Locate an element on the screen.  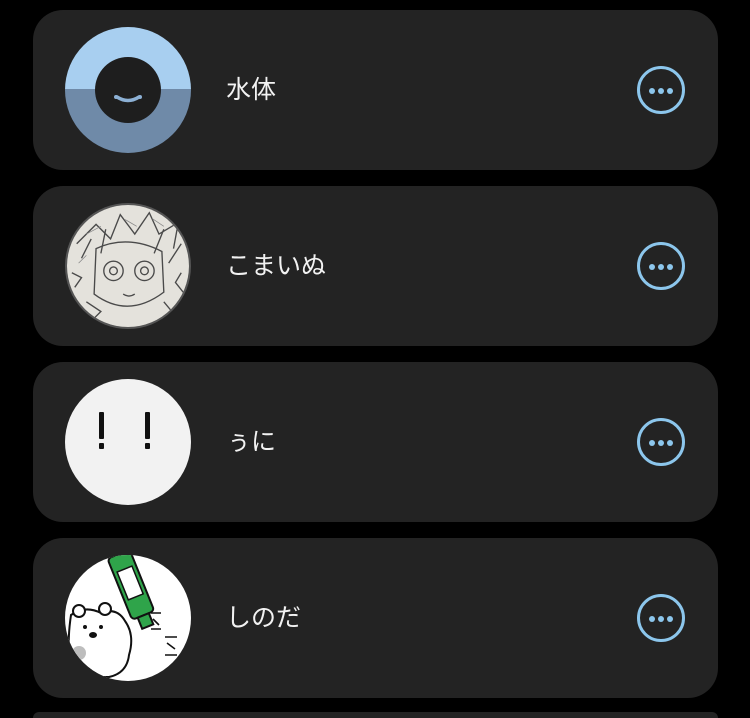
bear-with-bottle-avatar-icon is located at coordinates (128, 618).